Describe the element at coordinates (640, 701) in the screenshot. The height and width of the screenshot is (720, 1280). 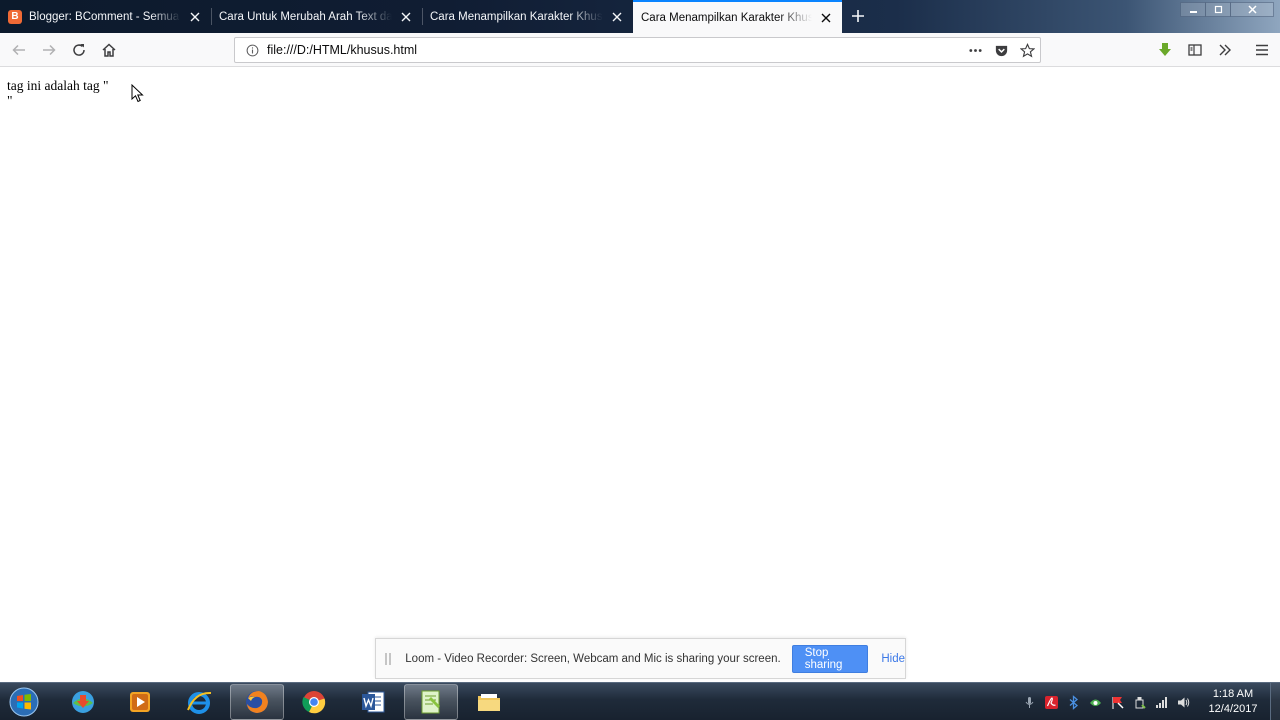
I see `windows-taskbar: 1:18 AM 12/4/2017` at that location.